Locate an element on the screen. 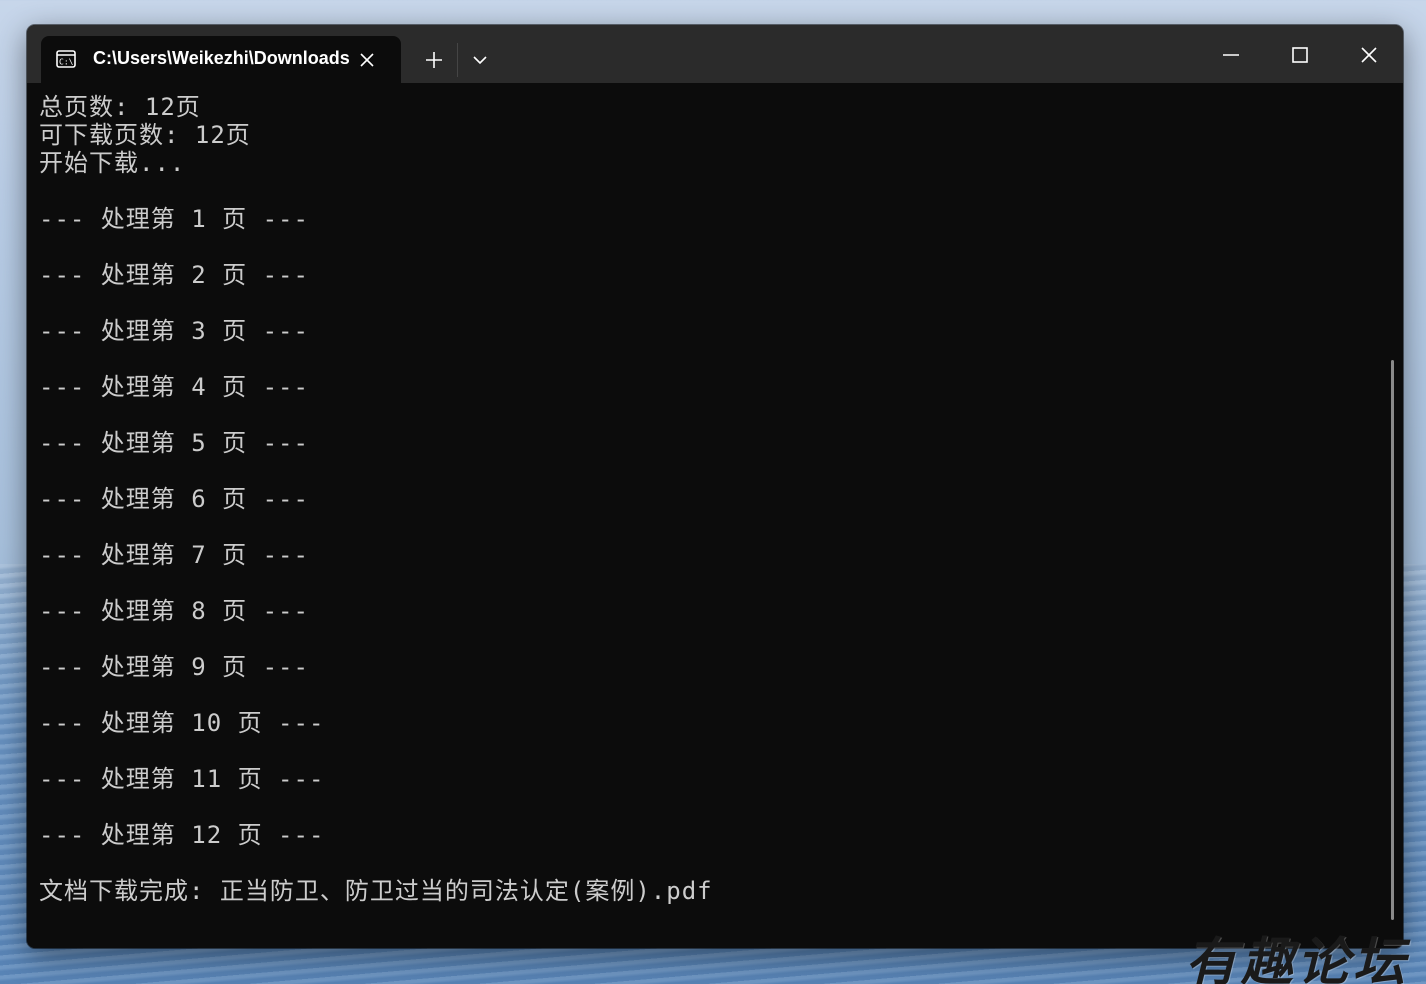 The width and height of the screenshot is (1426, 984). console-line: --- 处理第 3 页 --- is located at coordinates (174, 331).